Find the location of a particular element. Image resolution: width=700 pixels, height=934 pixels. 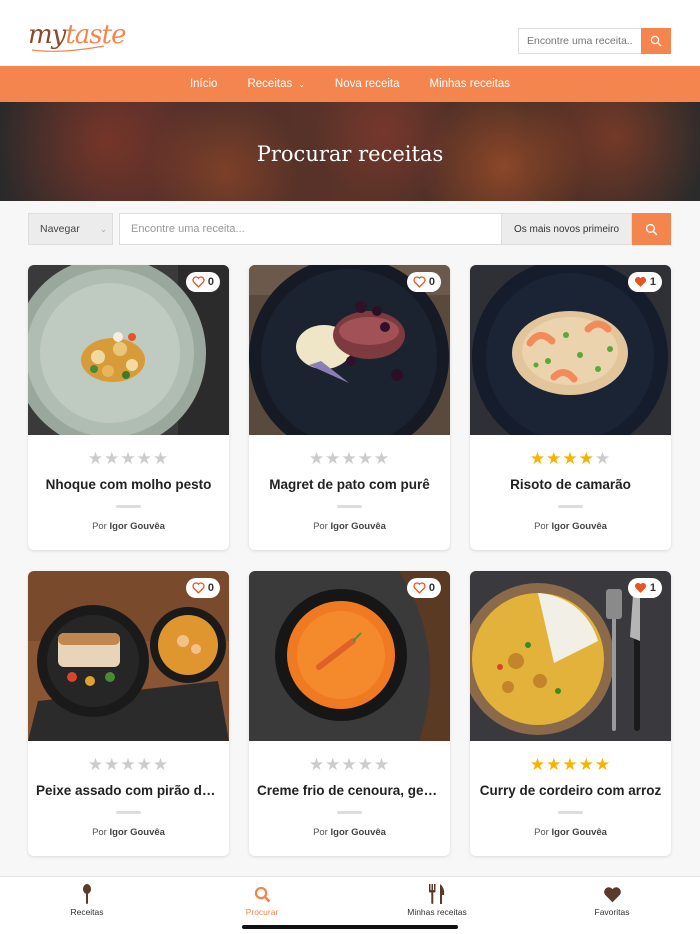

heart-icon is located at coordinates (612, 894).